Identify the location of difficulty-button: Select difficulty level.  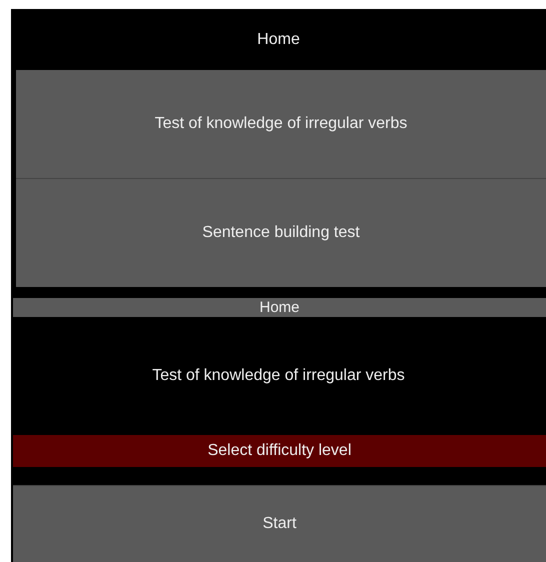
(279, 451).